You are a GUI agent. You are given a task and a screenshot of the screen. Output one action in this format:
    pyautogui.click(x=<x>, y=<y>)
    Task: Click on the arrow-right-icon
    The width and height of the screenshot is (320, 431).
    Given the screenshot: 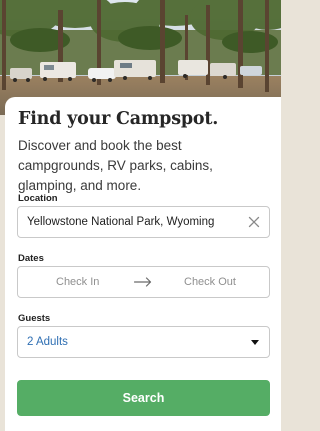 What is the action you would take?
    pyautogui.click(x=143, y=282)
    